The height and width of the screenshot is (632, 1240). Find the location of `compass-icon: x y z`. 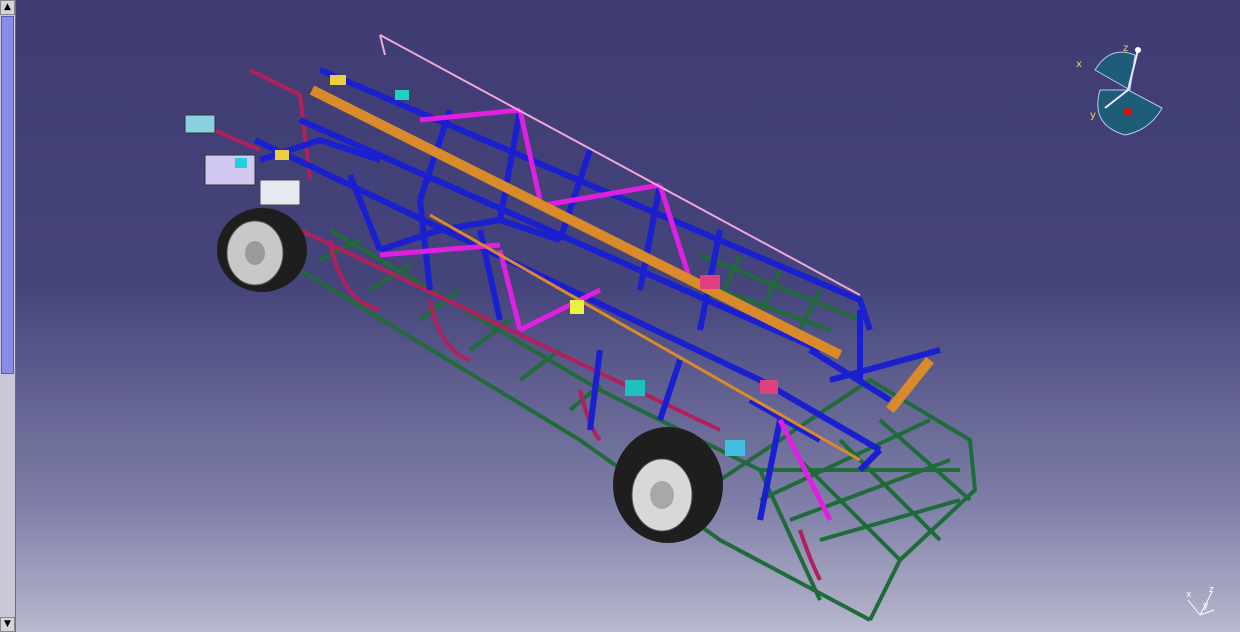

compass-icon: x y z is located at coordinates (1119, 89).